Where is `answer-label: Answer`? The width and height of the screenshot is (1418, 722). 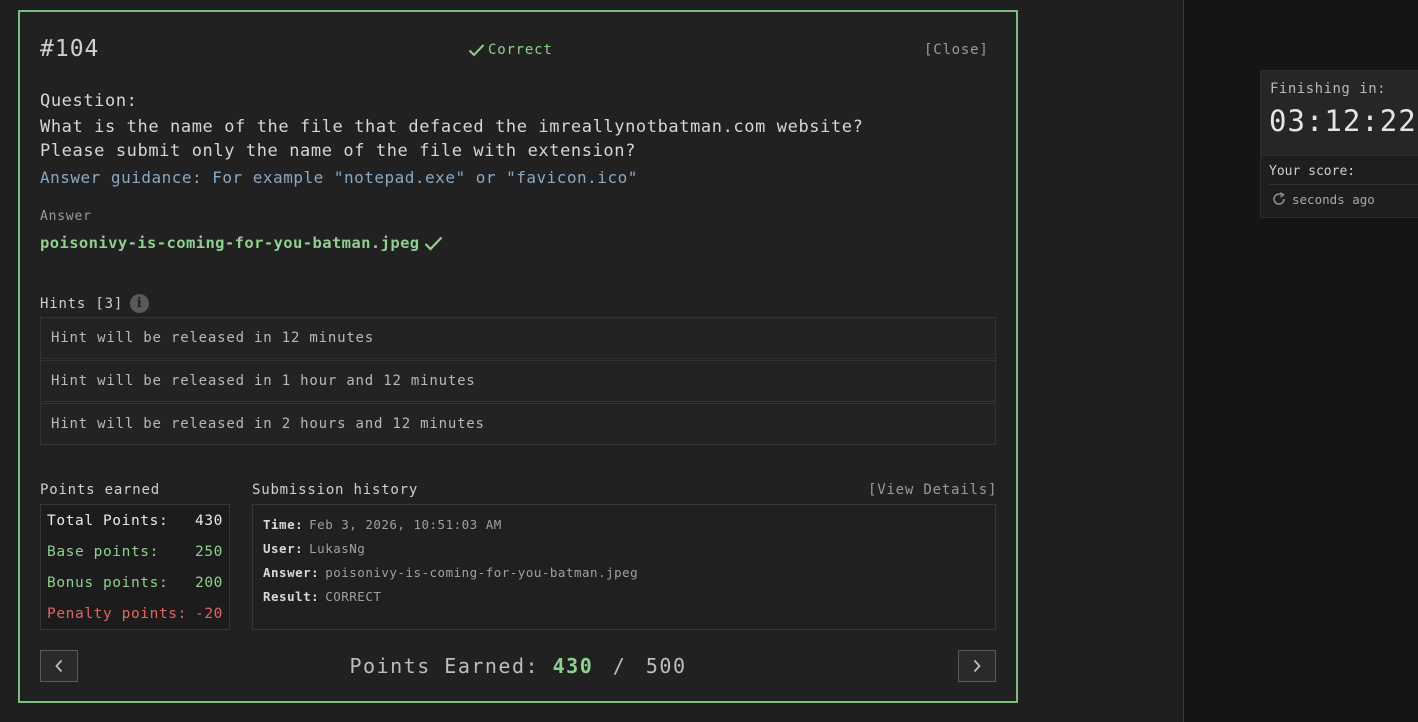
answer-label: Answer is located at coordinates (66, 216).